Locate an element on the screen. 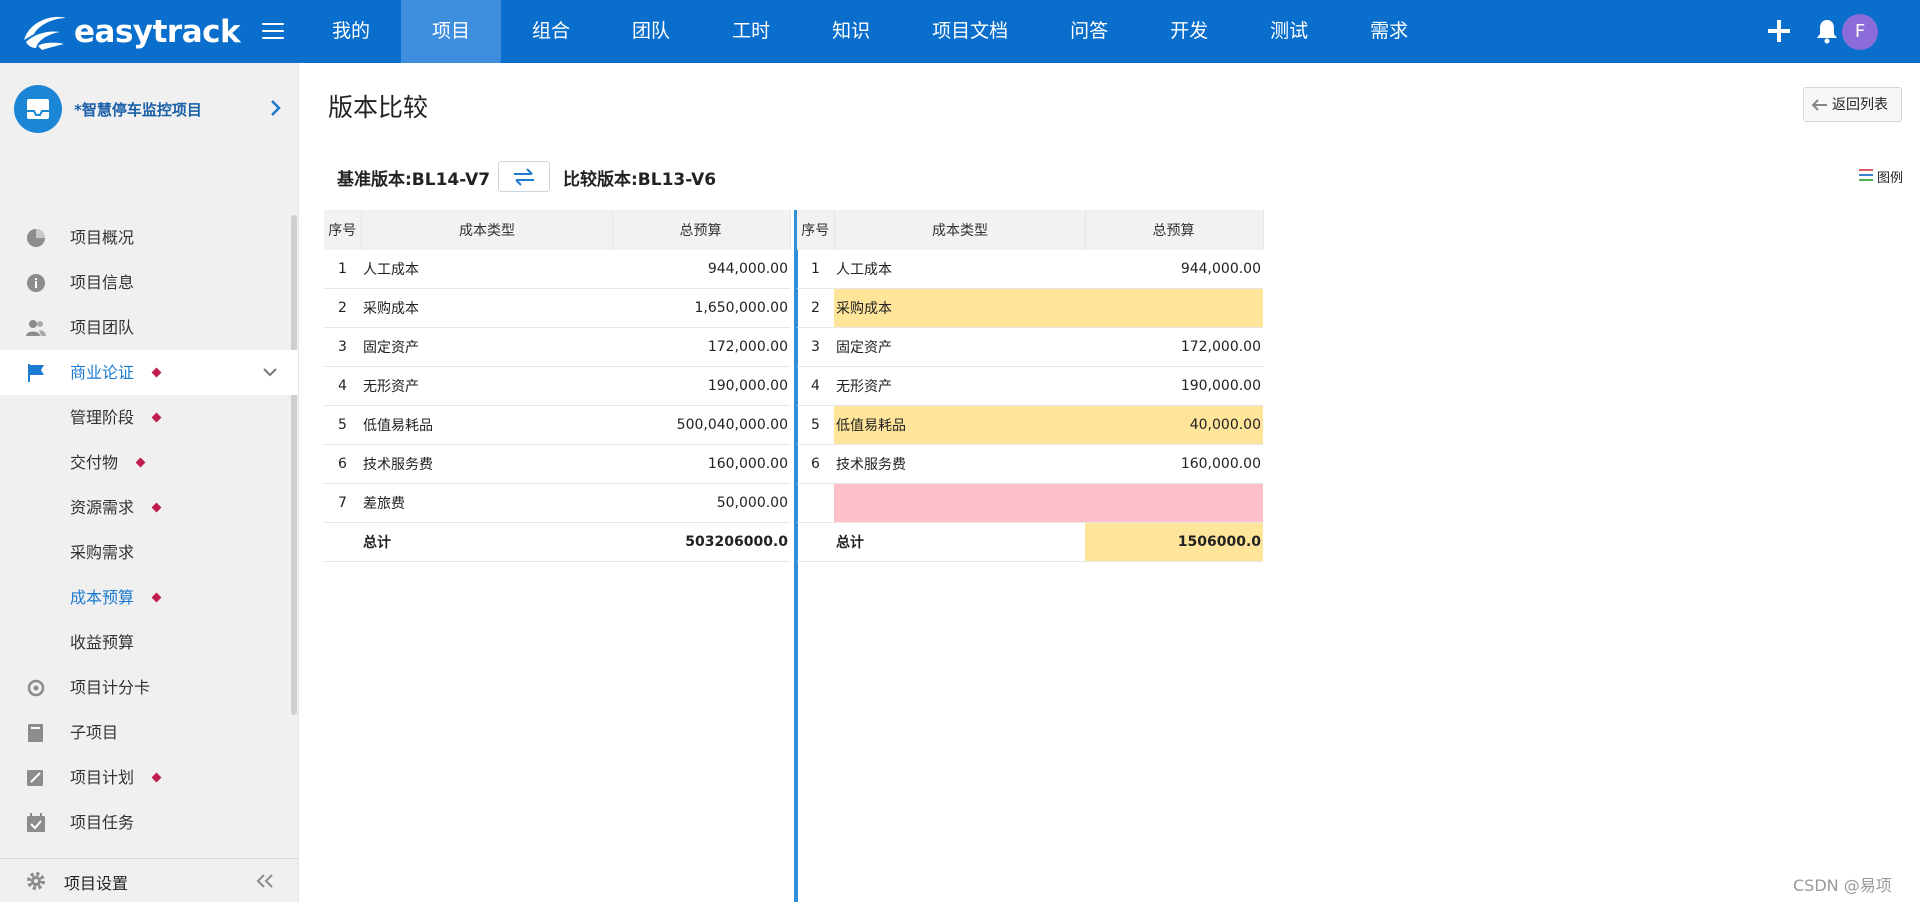  total-row: 总计 1506000.0 is located at coordinates (1030, 542).